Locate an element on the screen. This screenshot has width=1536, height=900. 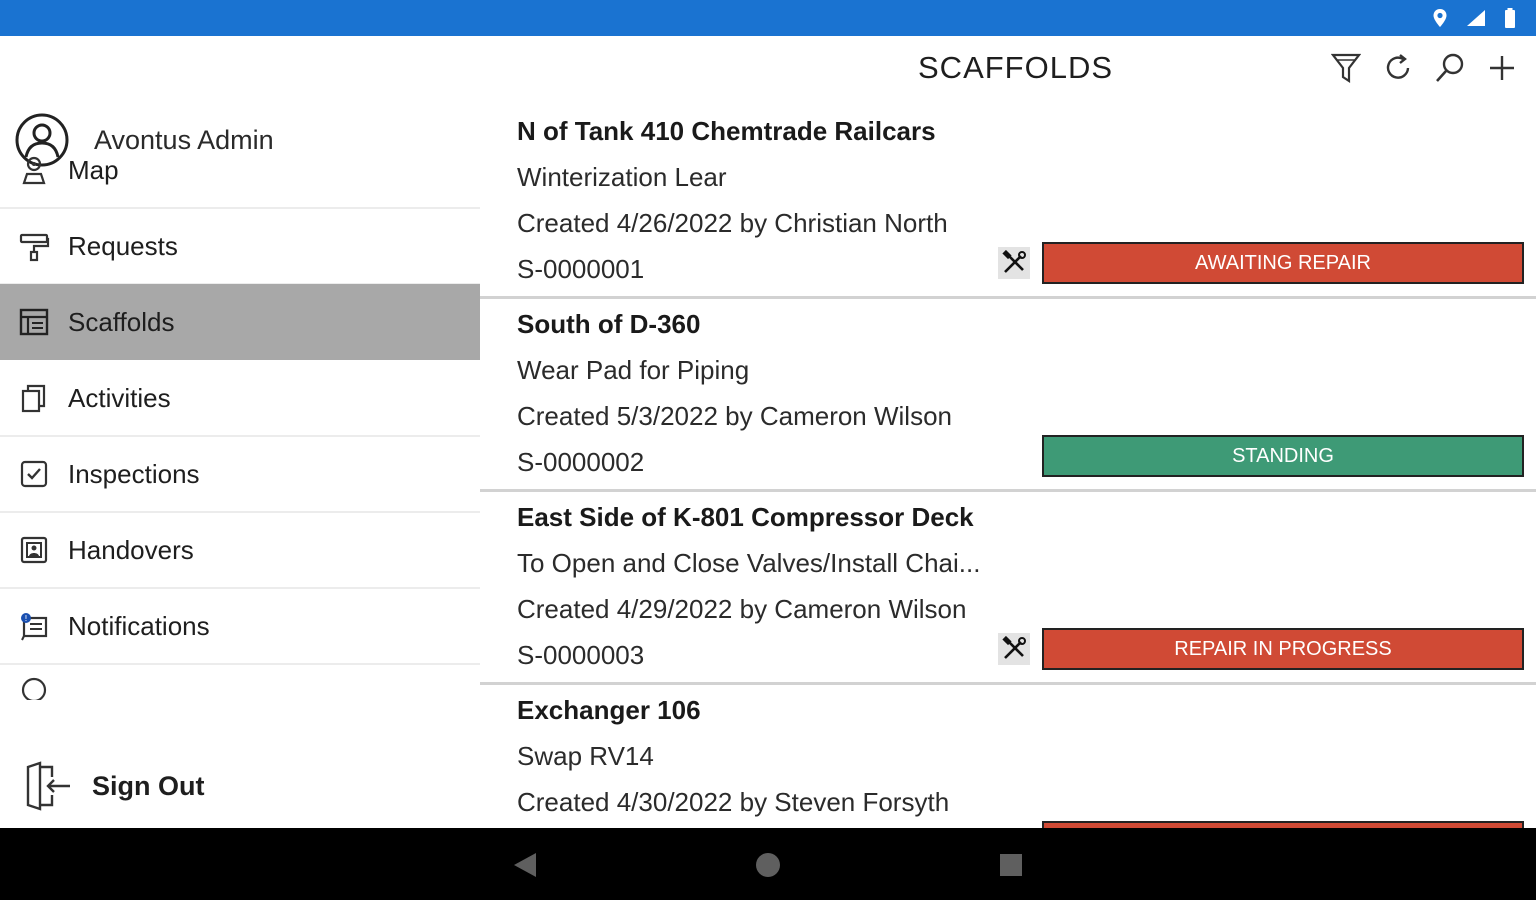
system-status-bar is located at coordinates (768, 18).